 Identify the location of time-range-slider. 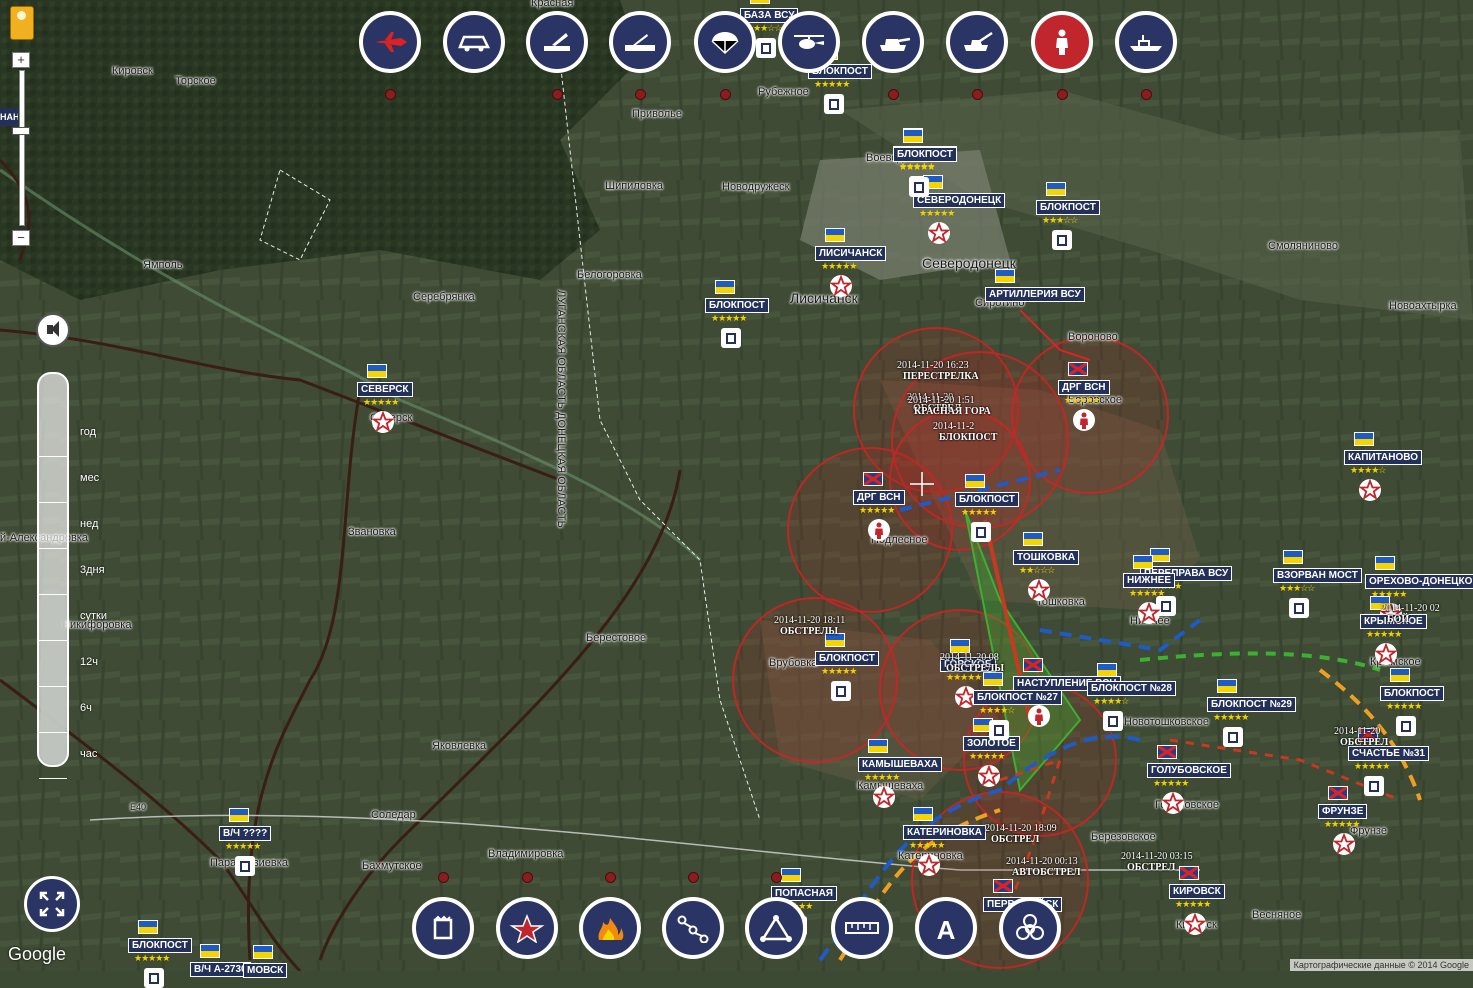
(53, 569).